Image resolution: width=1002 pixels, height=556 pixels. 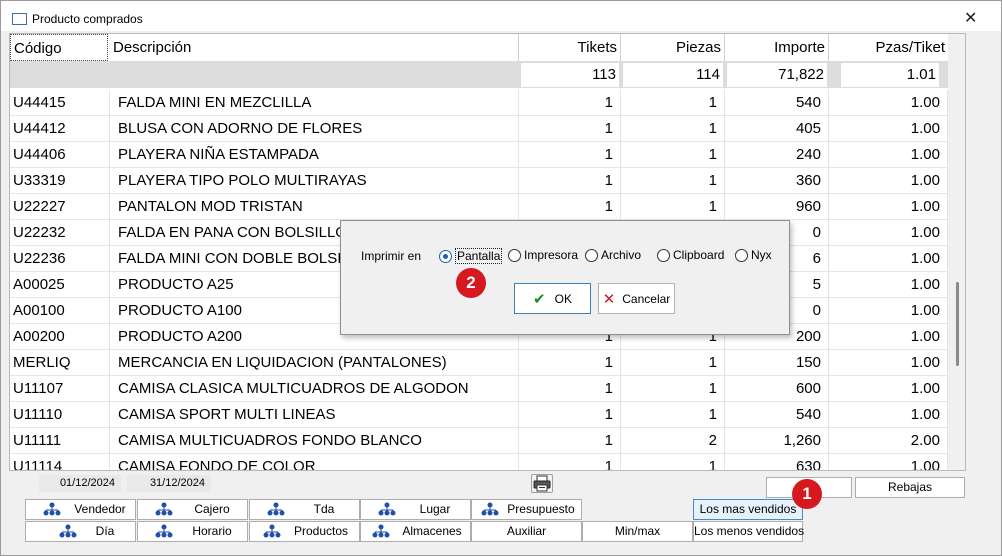 What do you see at coordinates (970, 18) in the screenshot?
I see `close-icon: ✕` at bounding box center [970, 18].